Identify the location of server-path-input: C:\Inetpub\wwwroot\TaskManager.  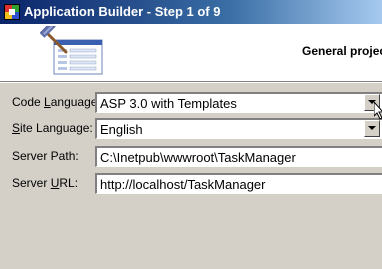
(238, 156).